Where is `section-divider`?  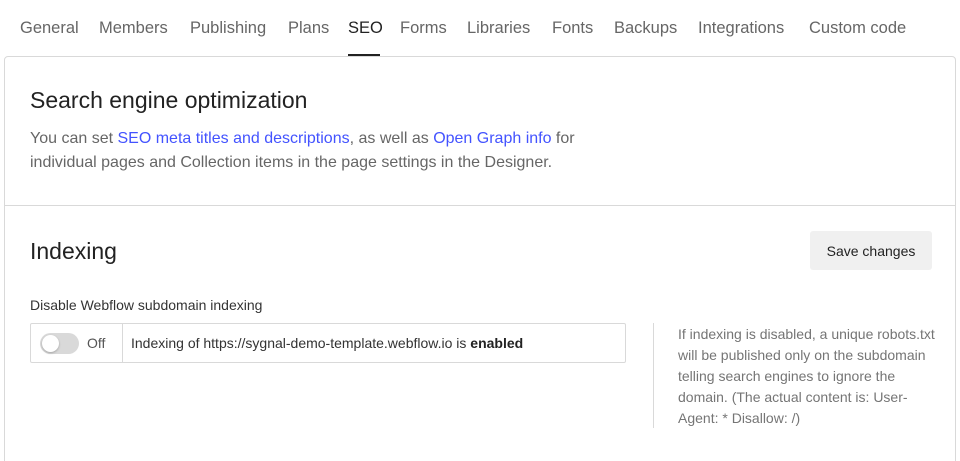
section-divider is located at coordinates (480, 205).